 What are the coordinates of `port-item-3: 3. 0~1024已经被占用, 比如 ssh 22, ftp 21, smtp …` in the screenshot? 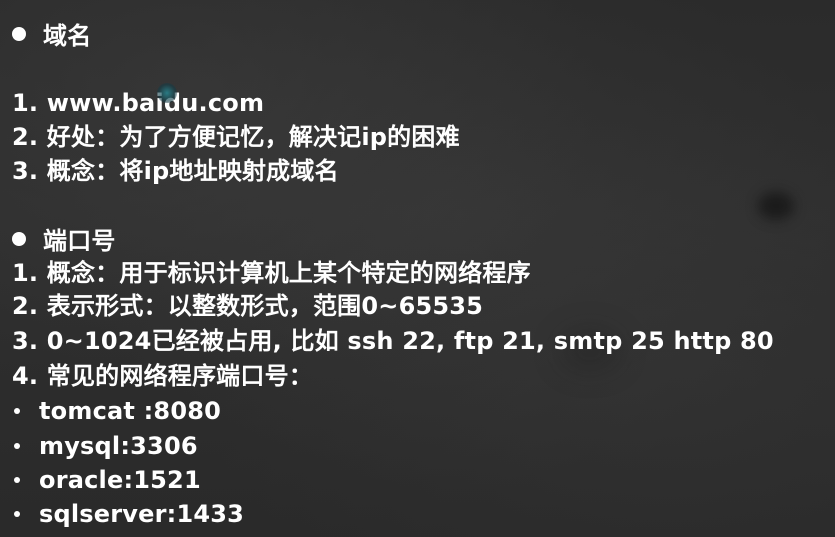 It's located at (393, 341).